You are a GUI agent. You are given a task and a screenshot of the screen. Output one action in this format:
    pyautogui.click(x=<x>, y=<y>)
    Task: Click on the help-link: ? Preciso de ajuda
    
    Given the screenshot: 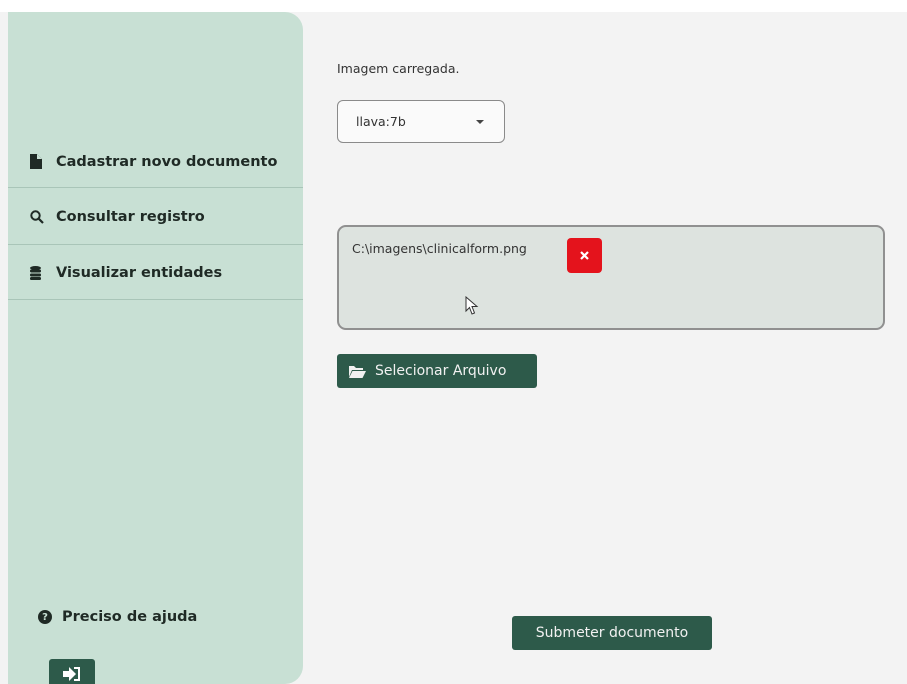 What is the action you would take?
    pyautogui.click(x=117, y=617)
    